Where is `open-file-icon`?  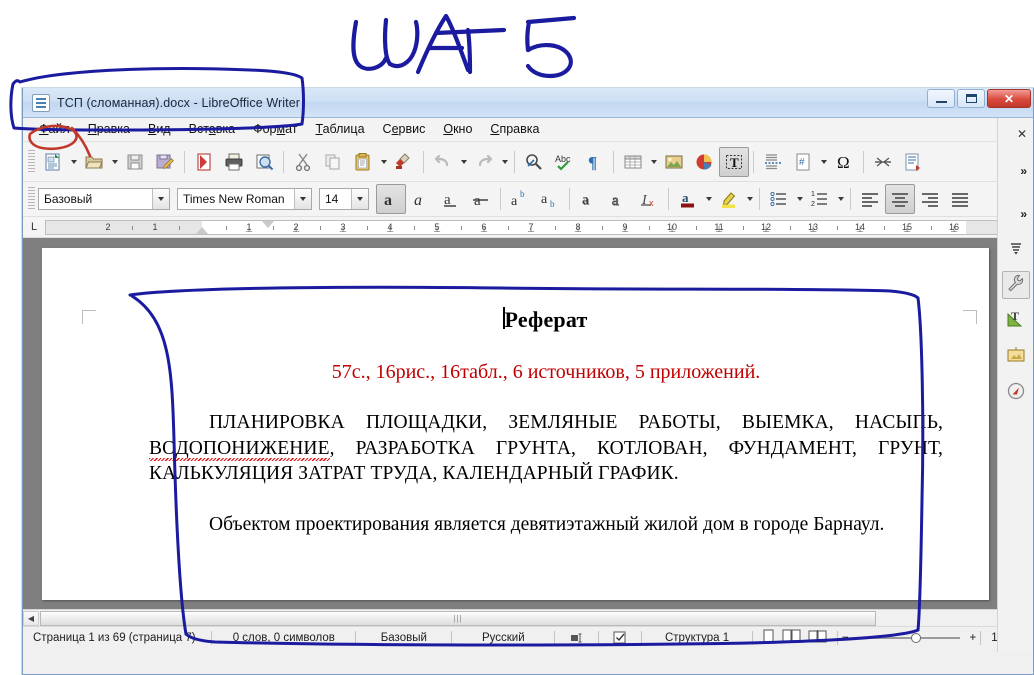
open-file-icon is located at coordinates (94, 162).